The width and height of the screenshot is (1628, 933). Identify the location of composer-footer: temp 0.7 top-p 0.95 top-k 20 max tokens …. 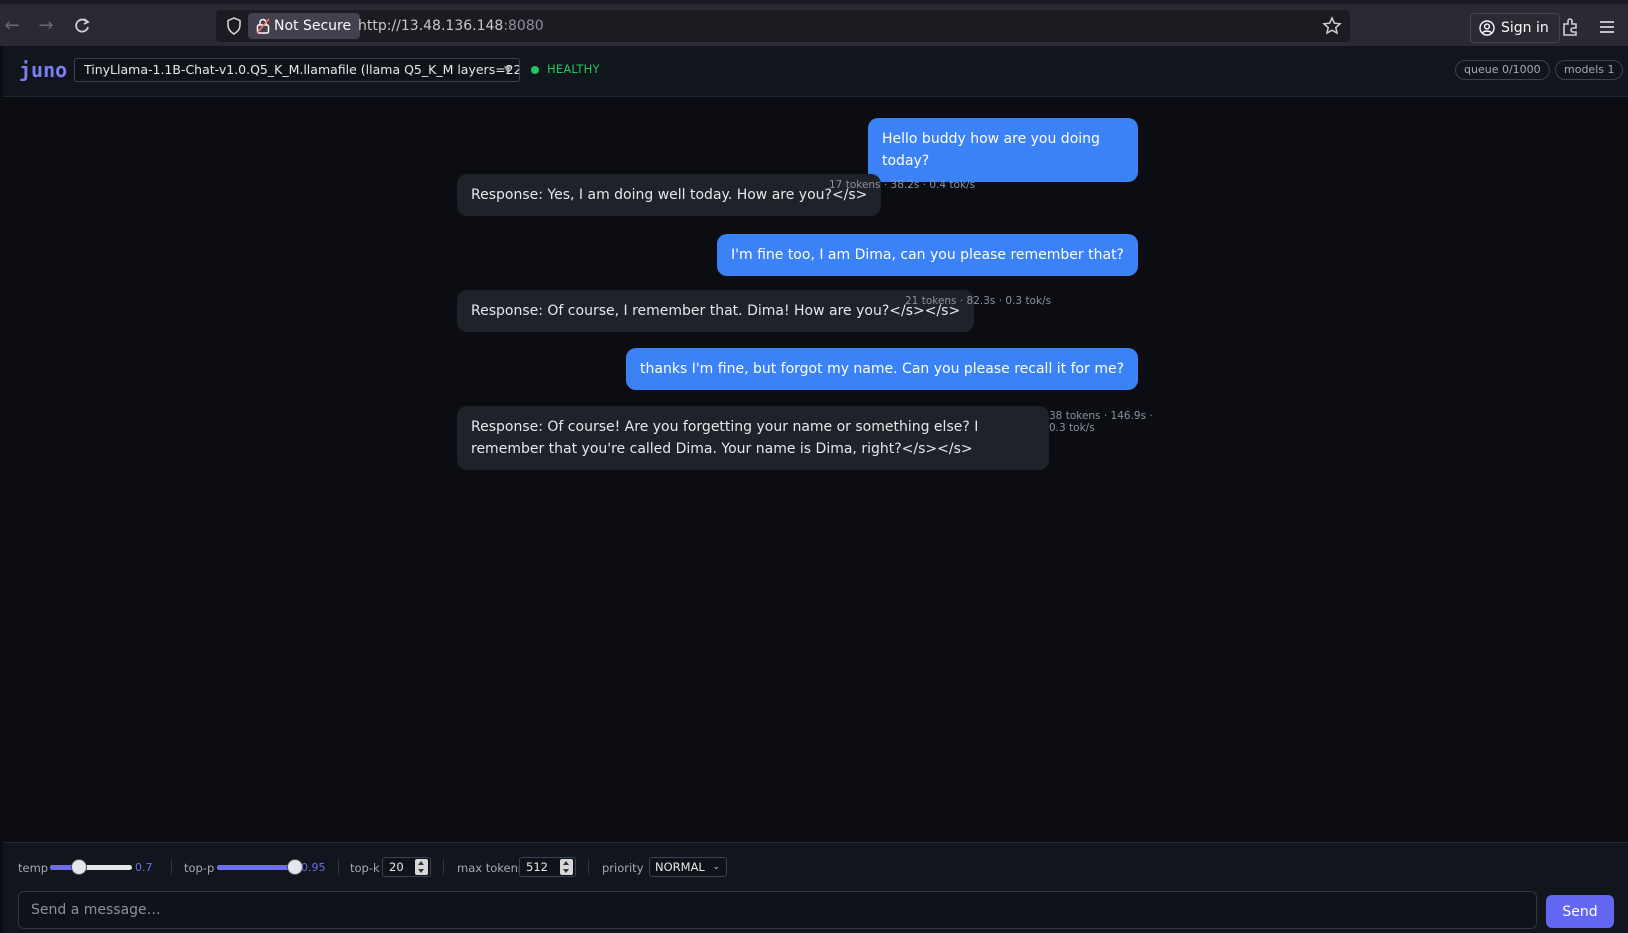
(815, 887).